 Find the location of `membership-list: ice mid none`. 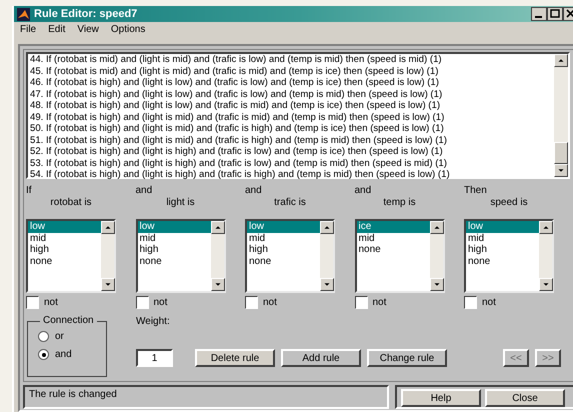

membership-list: ice mid none is located at coordinates (399, 256).